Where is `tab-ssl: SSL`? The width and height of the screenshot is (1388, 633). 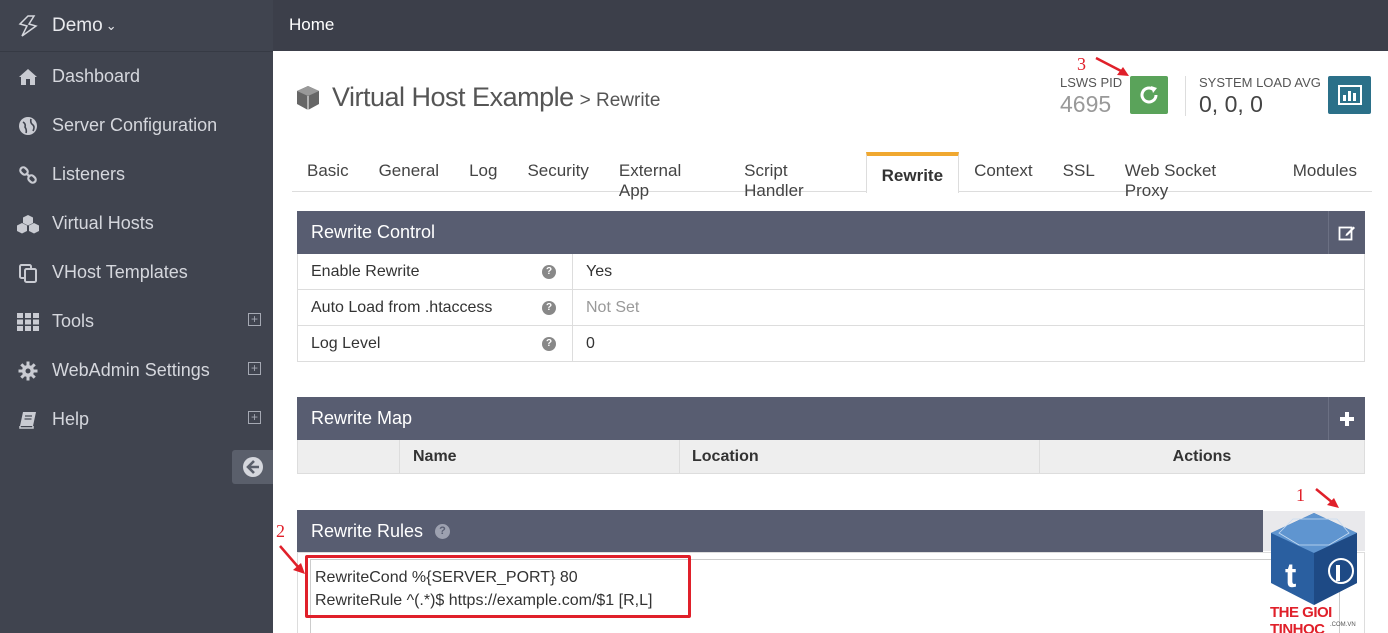
tab-ssl: SSL is located at coordinates (1079, 172).